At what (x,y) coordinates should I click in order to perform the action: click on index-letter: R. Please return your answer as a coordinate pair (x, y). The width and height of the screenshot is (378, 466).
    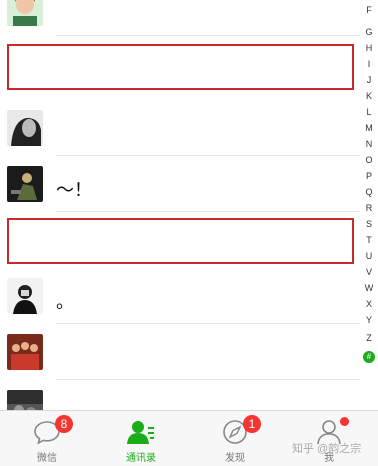
    Looking at the image, I should click on (369, 208).